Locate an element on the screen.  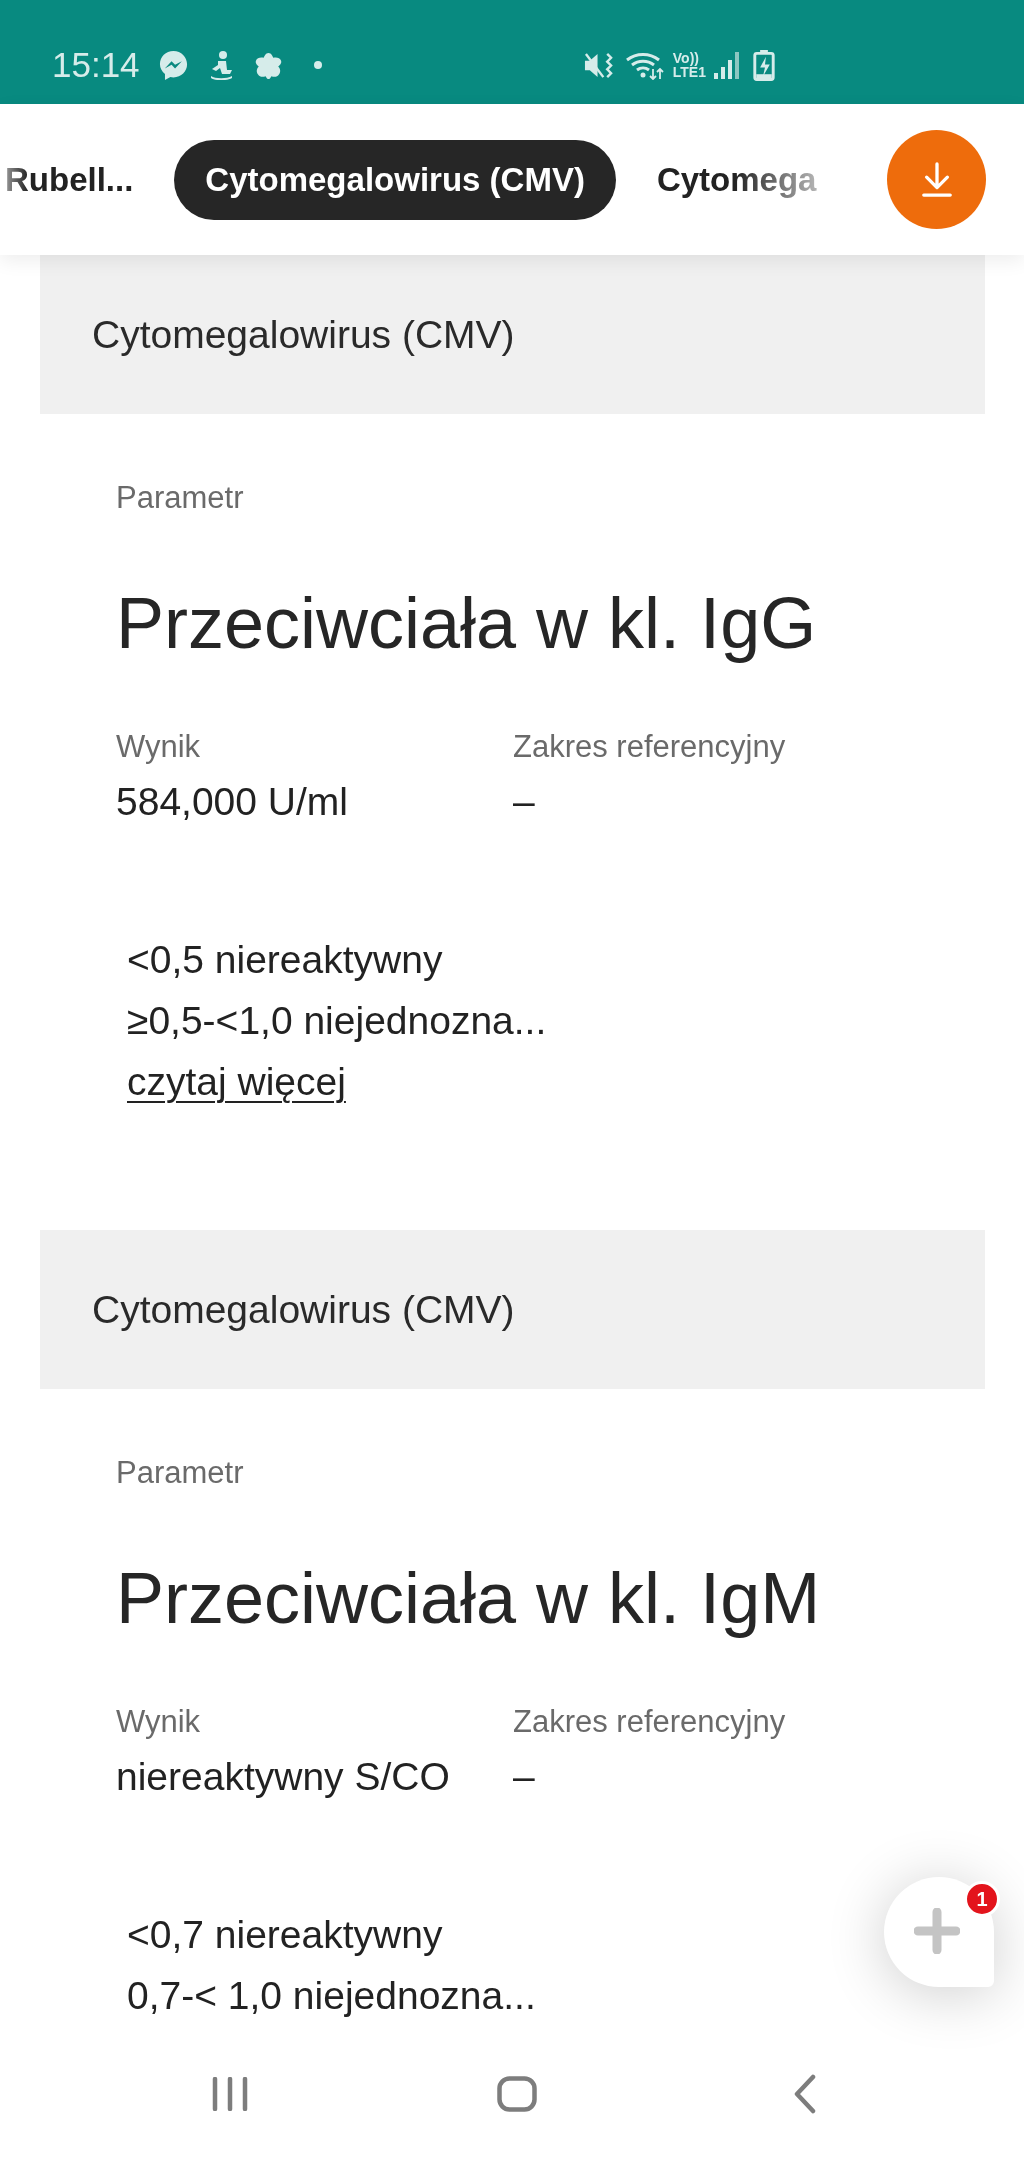
plus-icon is located at coordinates (937, 1931).